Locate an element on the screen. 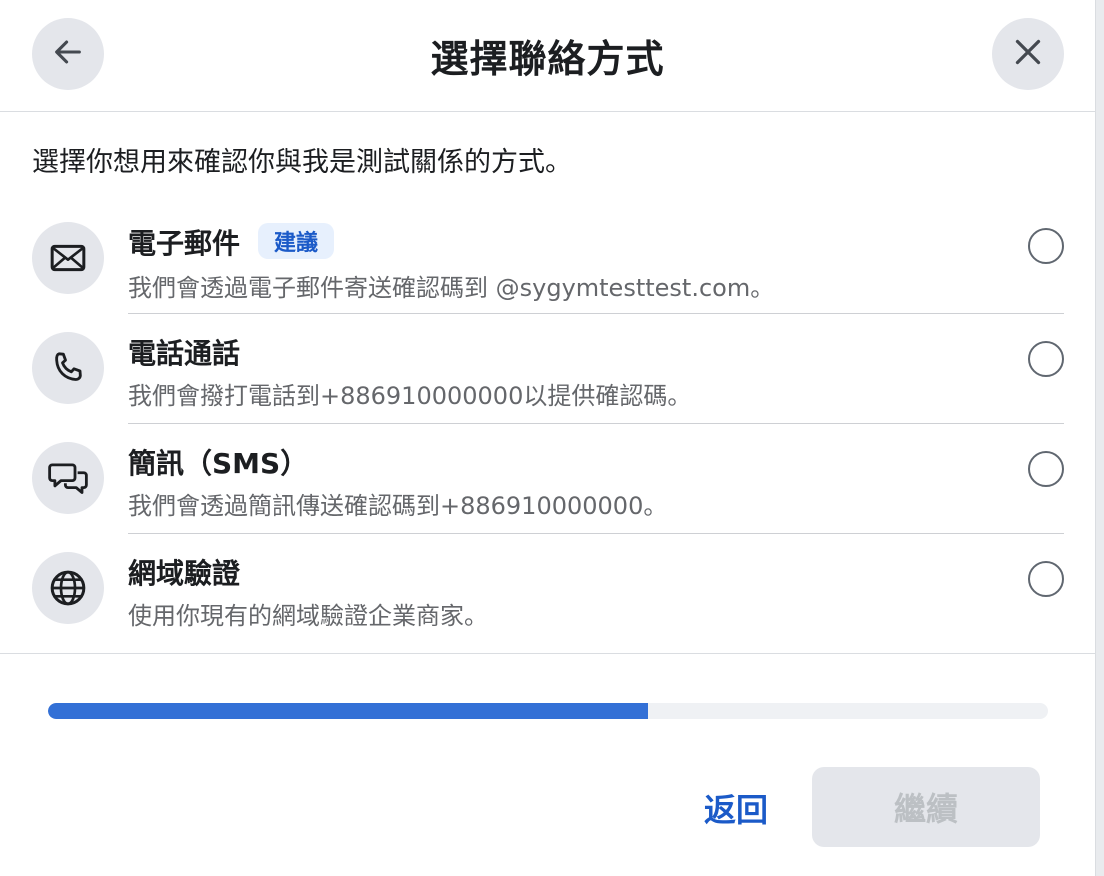  close-button is located at coordinates (1028, 54).